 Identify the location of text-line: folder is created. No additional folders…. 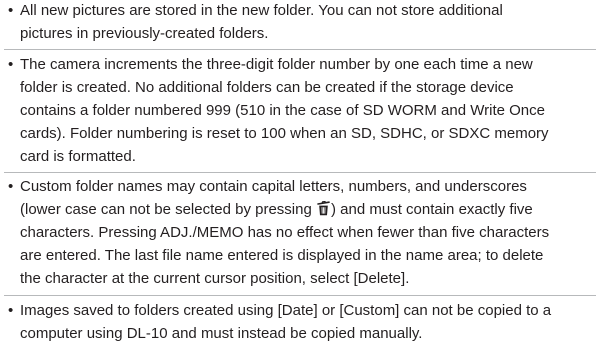
(267, 87).